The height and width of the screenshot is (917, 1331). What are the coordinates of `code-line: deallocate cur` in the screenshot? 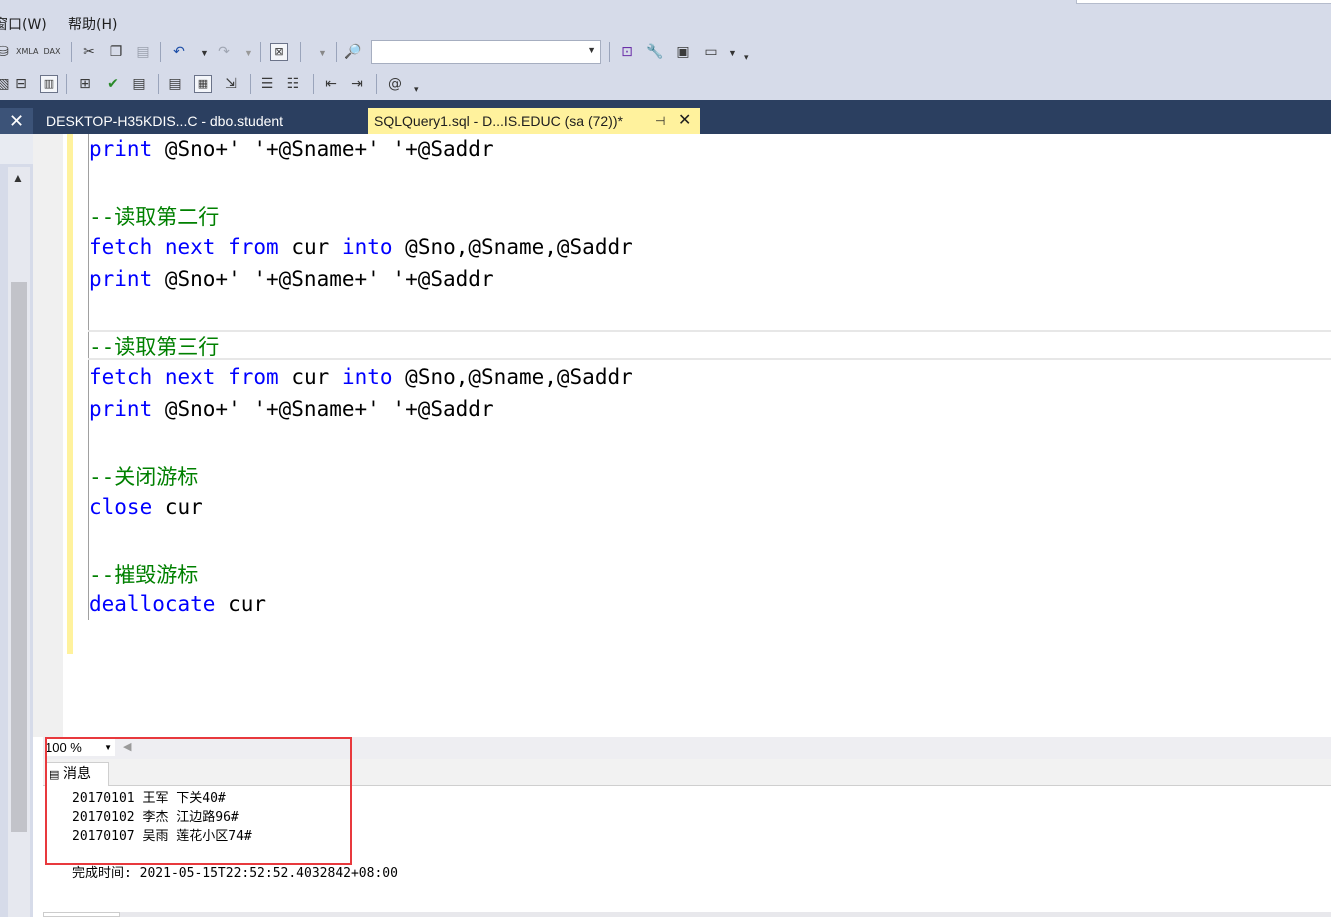 It's located at (178, 604).